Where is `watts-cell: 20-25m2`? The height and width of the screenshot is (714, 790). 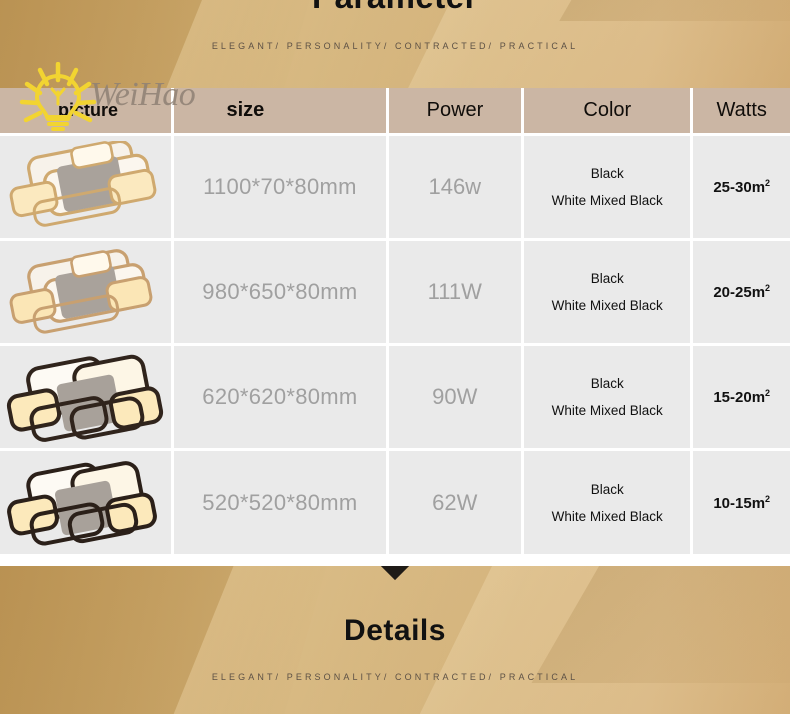 watts-cell: 20-25m2 is located at coordinates (741, 292).